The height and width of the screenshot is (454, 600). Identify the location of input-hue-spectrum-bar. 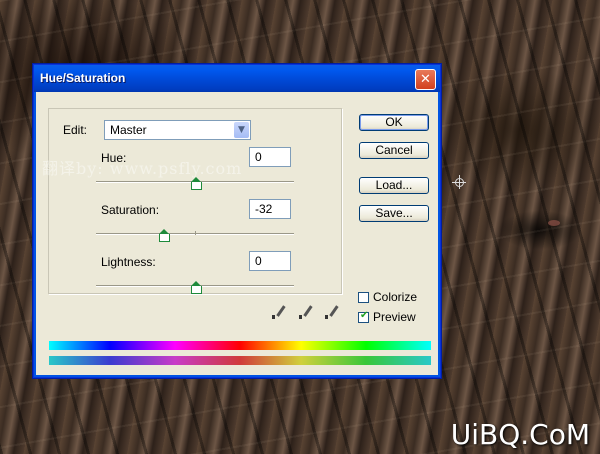
(240, 345).